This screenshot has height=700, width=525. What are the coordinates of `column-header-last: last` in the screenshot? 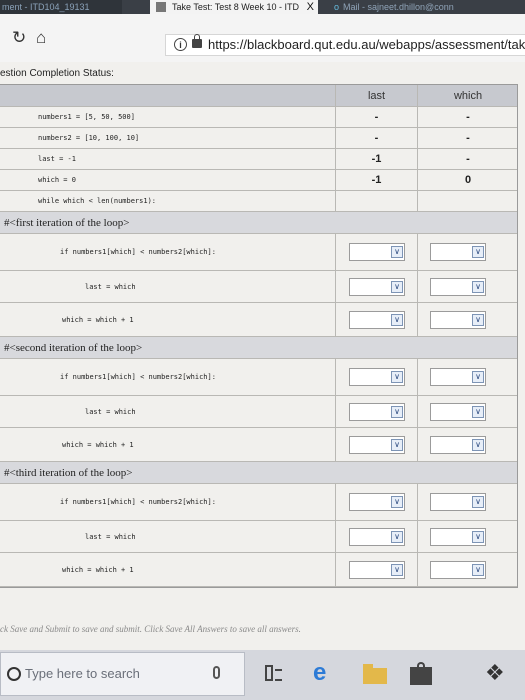 It's located at (377, 95).